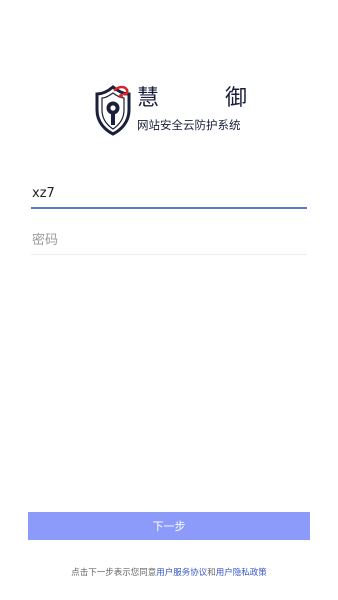 The image size is (338, 600). Describe the element at coordinates (235, 98) in the screenshot. I see `logo-title-char-2: 御` at that location.